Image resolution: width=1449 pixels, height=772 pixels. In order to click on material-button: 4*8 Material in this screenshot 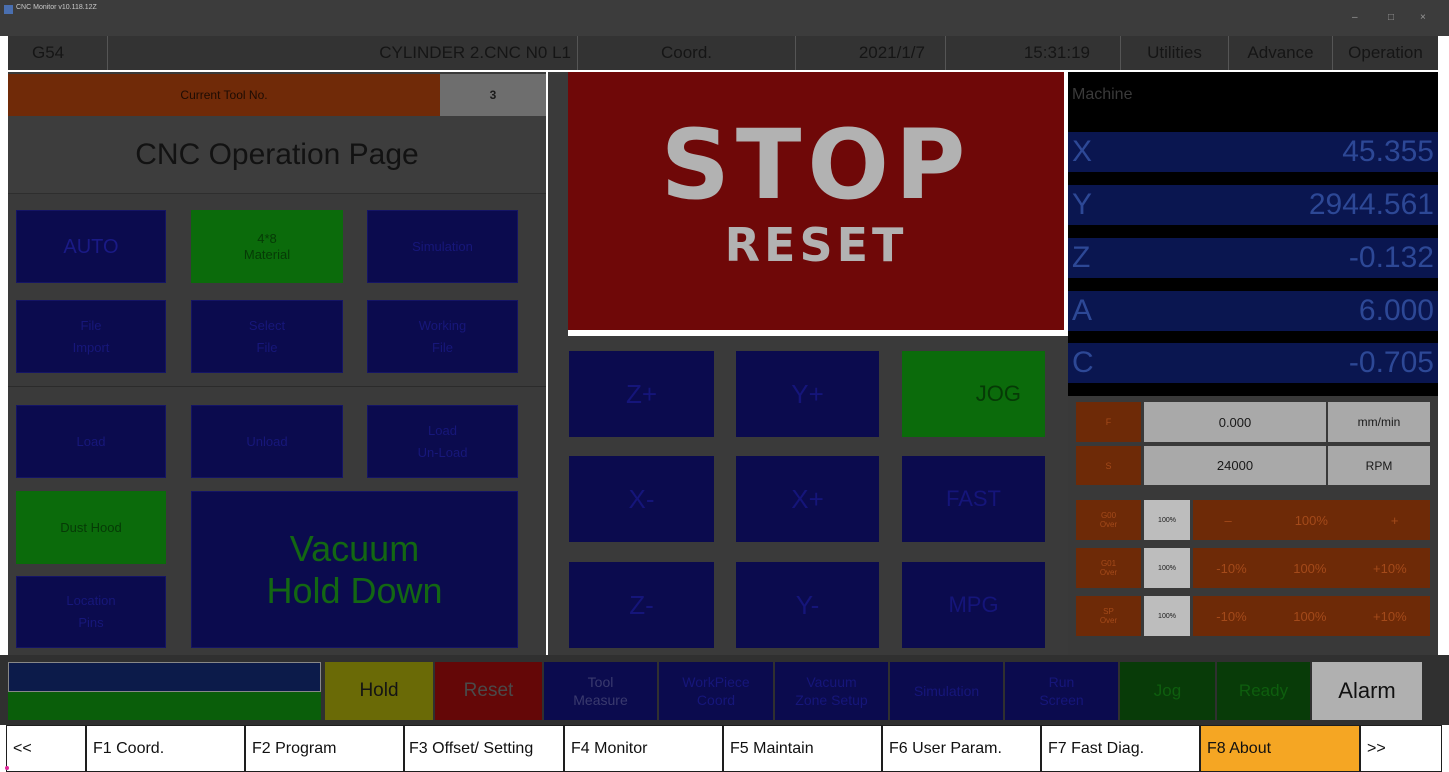, I will do `click(267, 246)`.